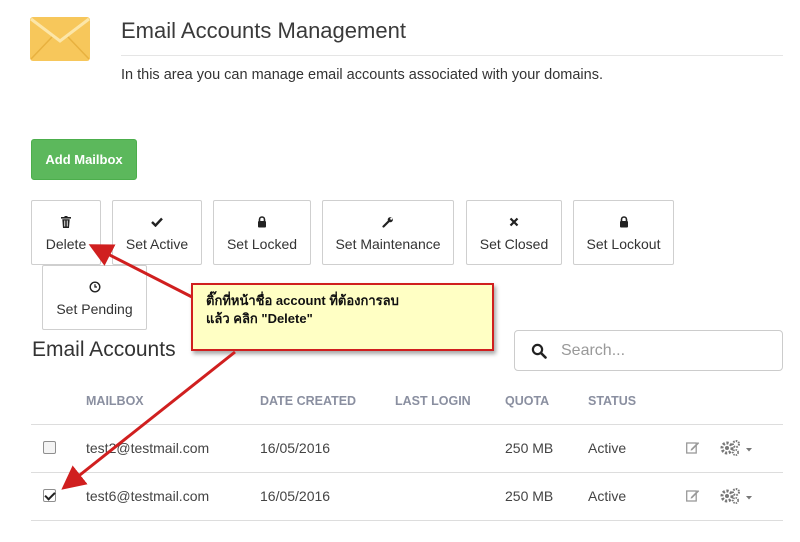 This screenshot has width=800, height=542. Describe the element at coordinates (94, 309) in the screenshot. I see `set-pending-label: Set Pending` at that location.